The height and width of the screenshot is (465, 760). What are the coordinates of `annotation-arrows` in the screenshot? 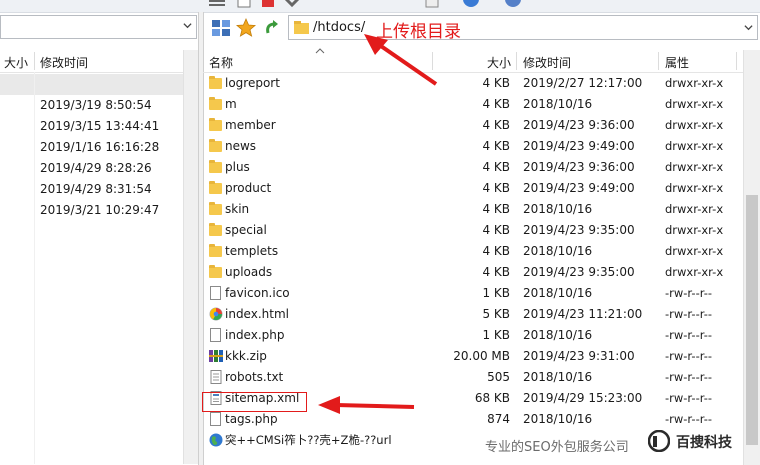 It's located at (378, 224).